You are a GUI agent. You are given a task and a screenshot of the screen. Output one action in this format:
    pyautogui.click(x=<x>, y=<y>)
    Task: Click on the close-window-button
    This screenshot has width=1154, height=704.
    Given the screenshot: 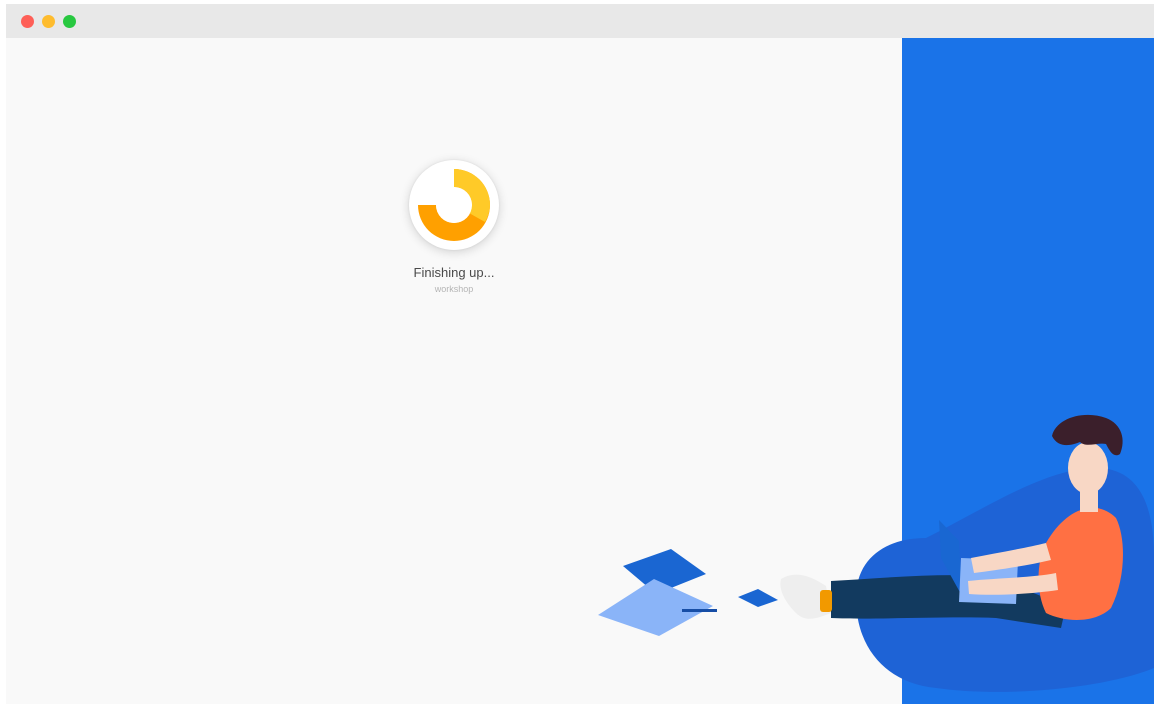 What is the action you would take?
    pyautogui.click(x=27, y=21)
    